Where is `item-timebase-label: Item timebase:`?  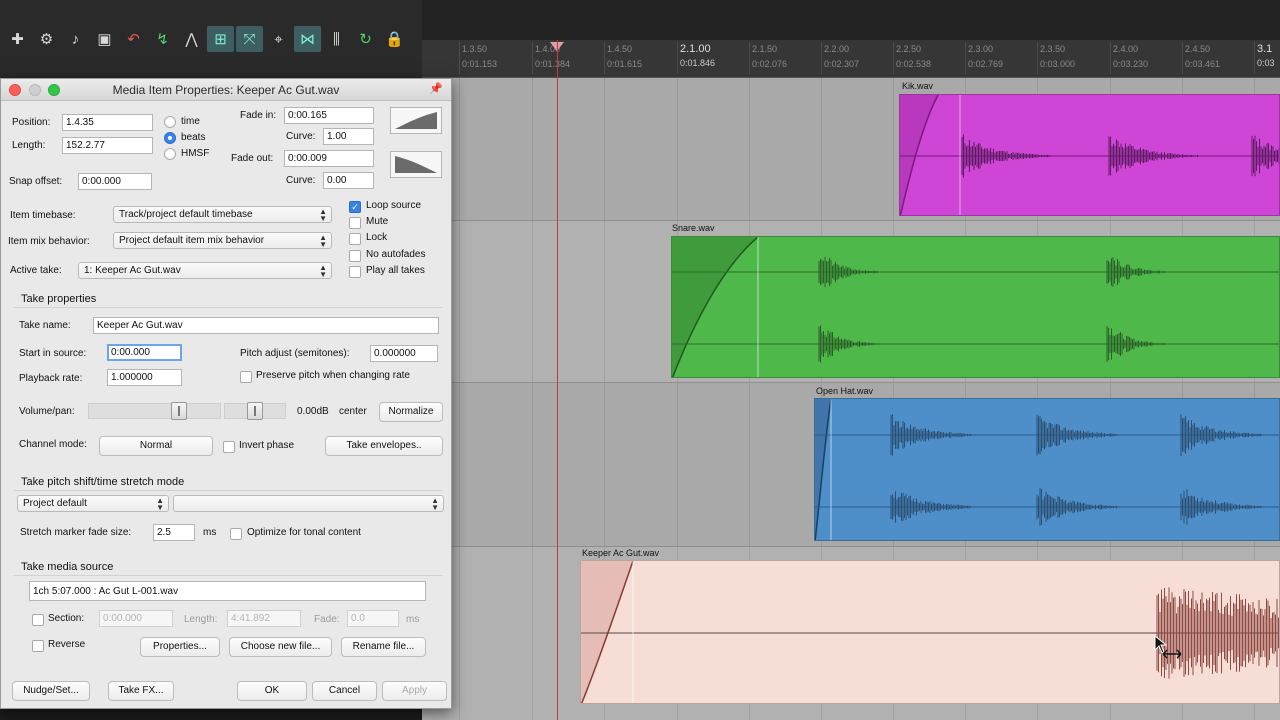 item-timebase-label: Item timebase: is located at coordinates (43, 215).